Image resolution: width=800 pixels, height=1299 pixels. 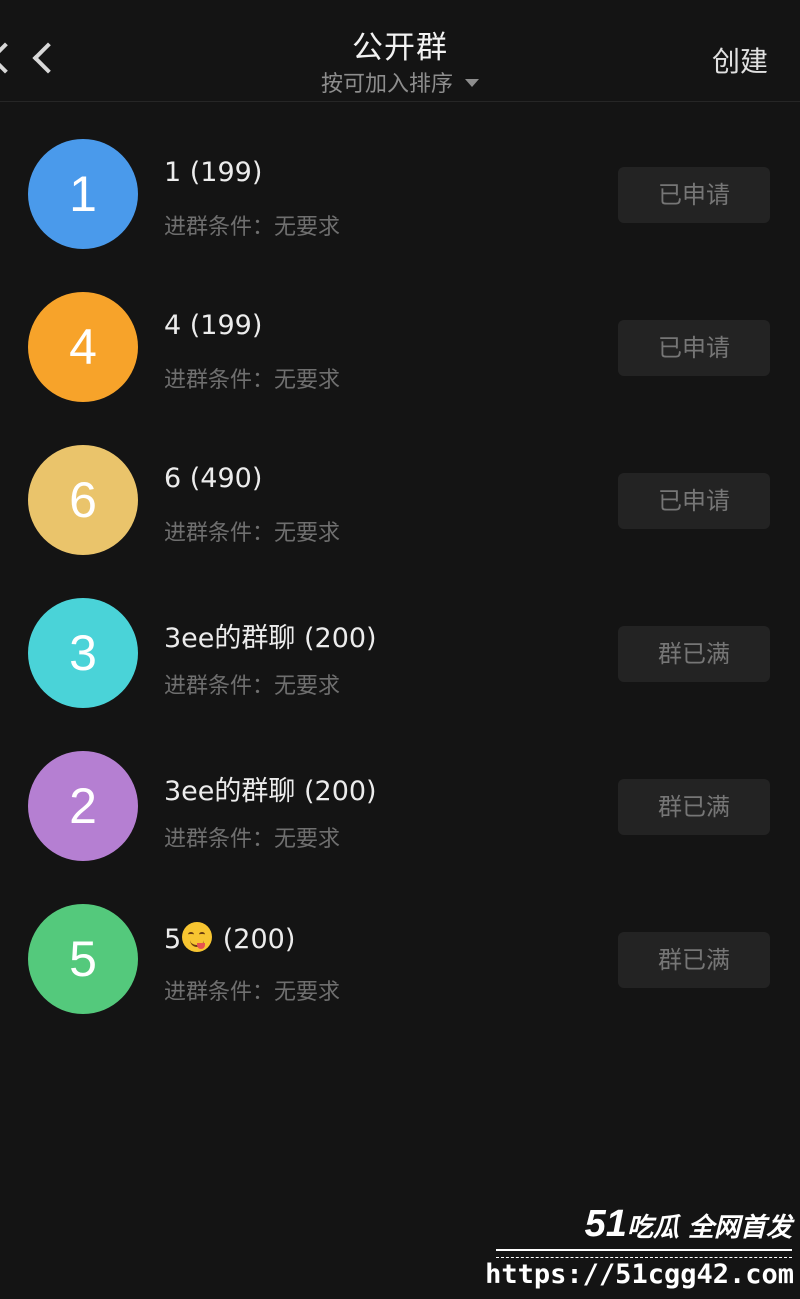 I want to click on group-row: 6 6 (490) 进群条件：无要求 已申请, so click(x=400, y=485).